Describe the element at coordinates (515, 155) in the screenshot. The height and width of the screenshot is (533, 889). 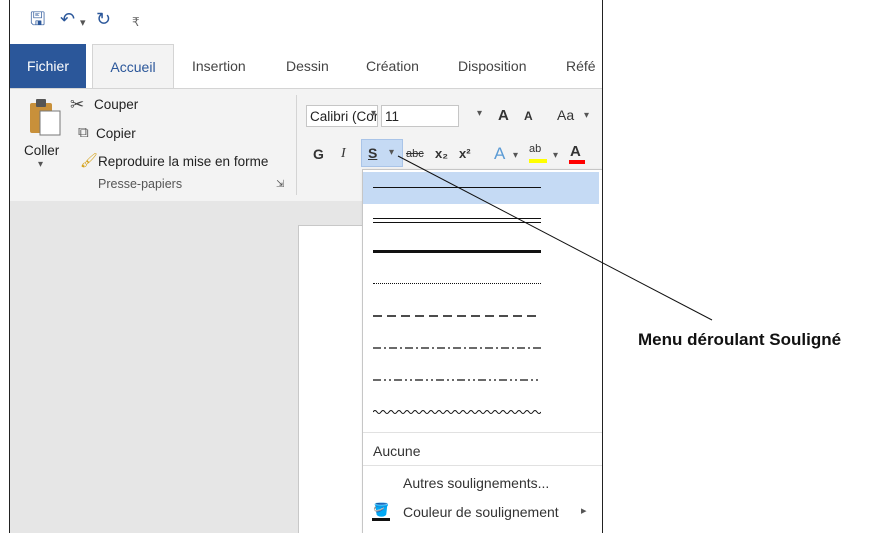
I see `text-effects-dropdown-icon: ▾` at that location.